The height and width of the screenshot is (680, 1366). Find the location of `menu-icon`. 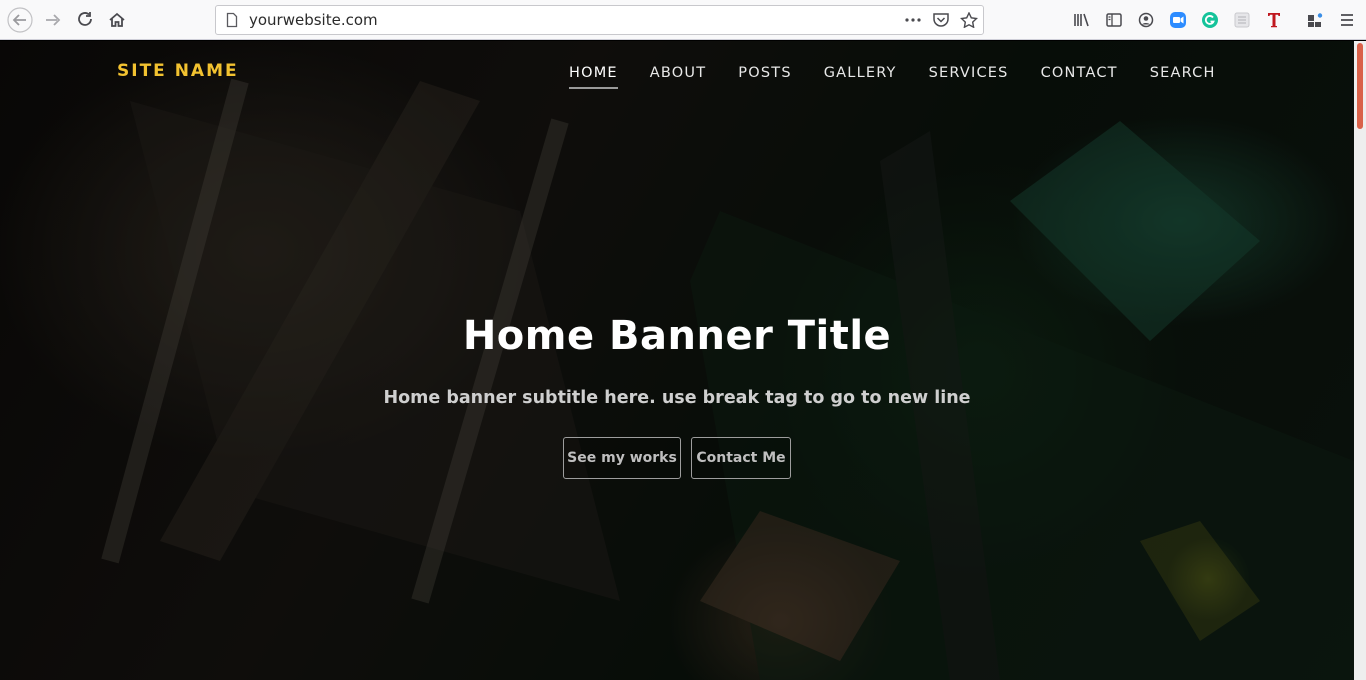

menu-icon is located at coordinates (1347, 20).